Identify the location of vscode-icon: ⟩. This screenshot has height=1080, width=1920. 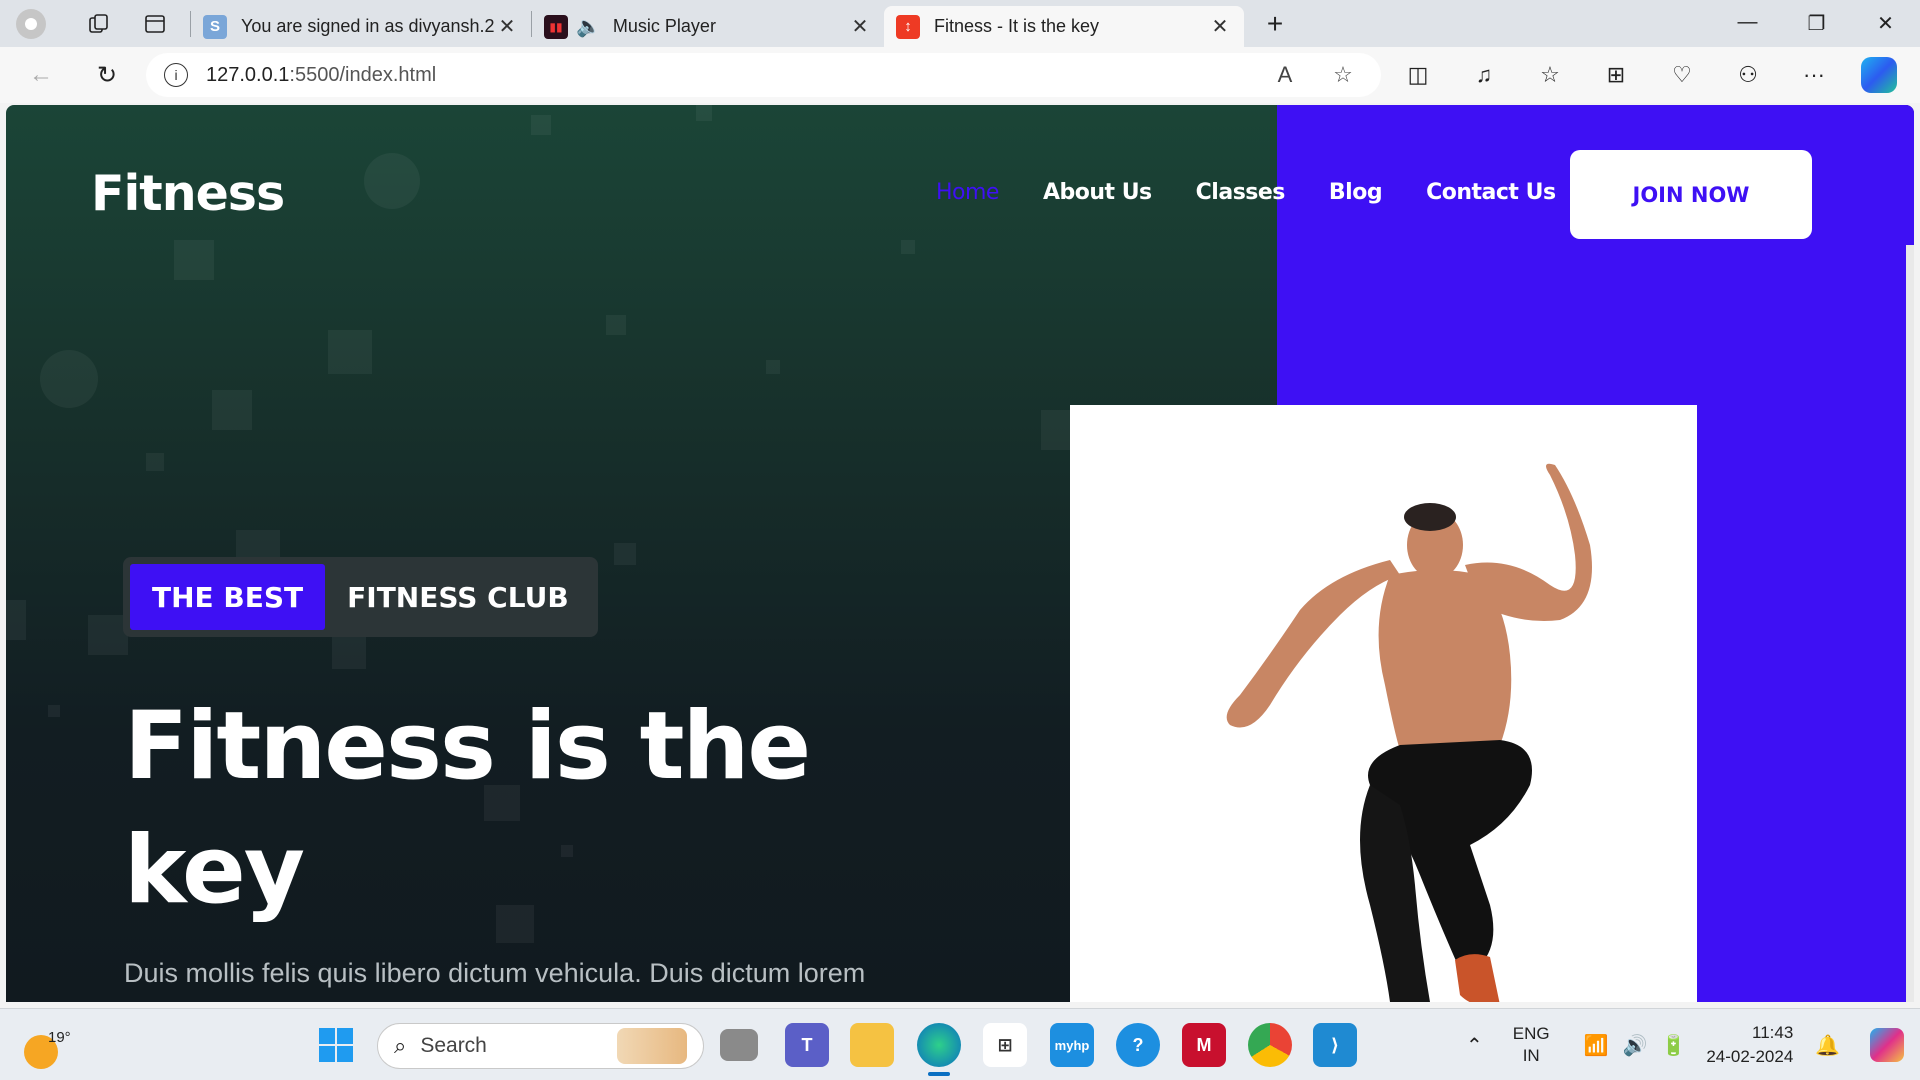
(1335, 1045).